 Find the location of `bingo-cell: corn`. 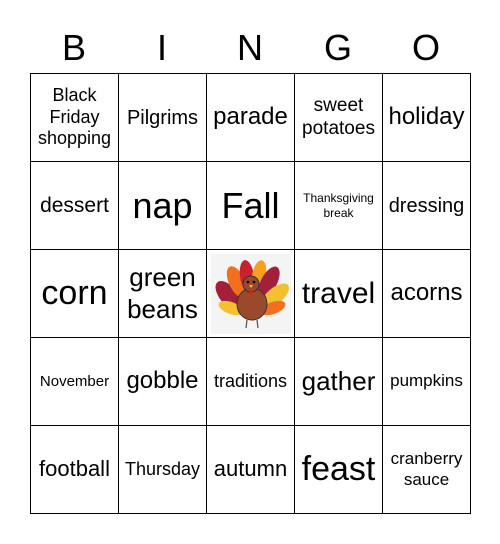

bingo-cell: corn is located at coordinates (75, 294).